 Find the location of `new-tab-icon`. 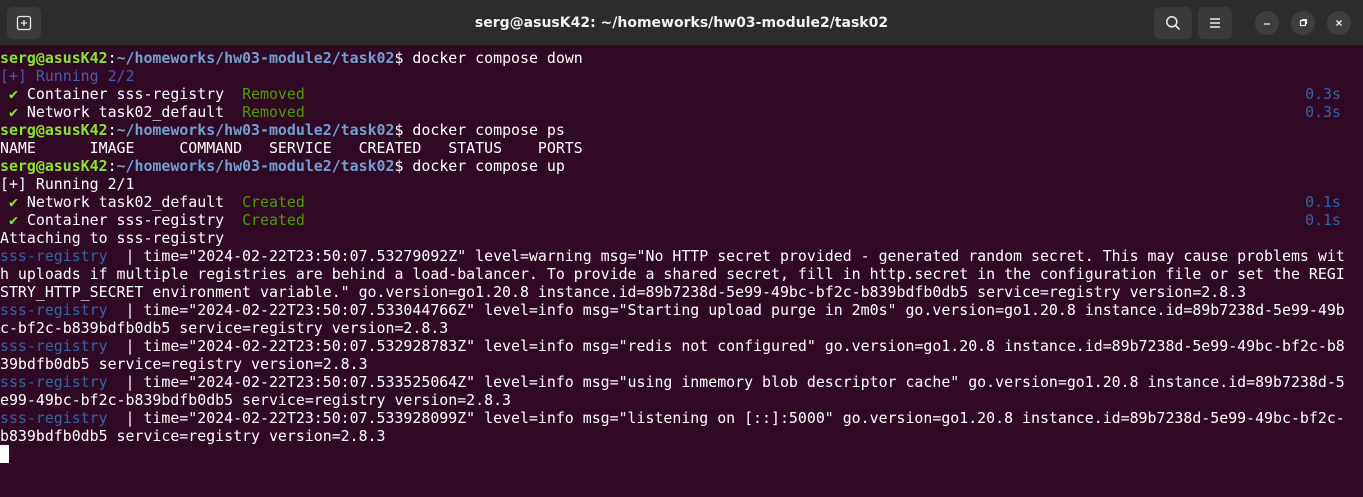

new-tab-icon is located at coordinates (24, 23).